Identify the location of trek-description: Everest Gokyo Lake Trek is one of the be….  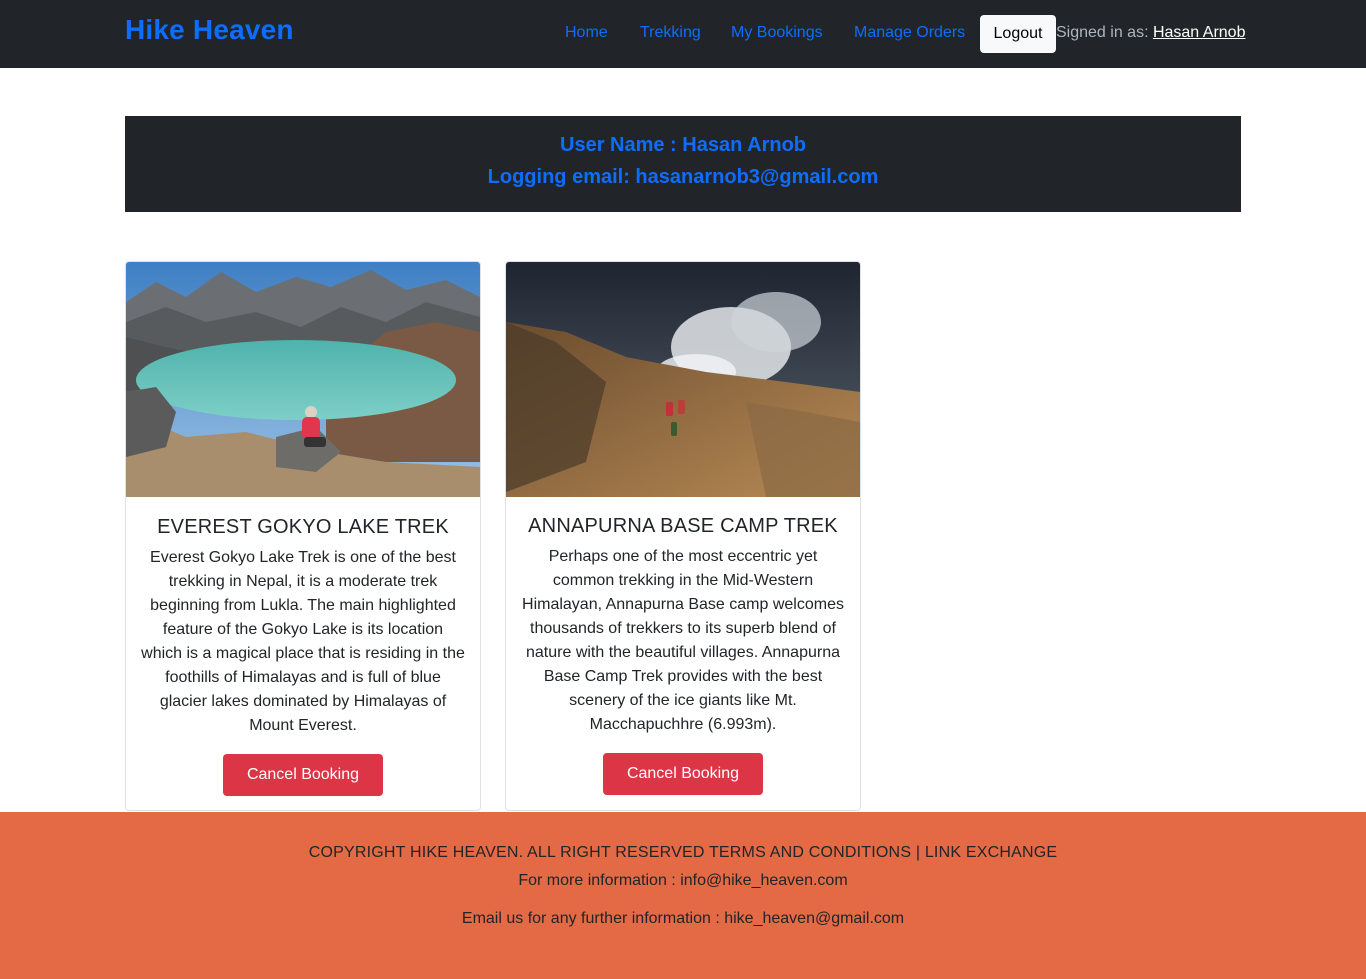
(303, 641).